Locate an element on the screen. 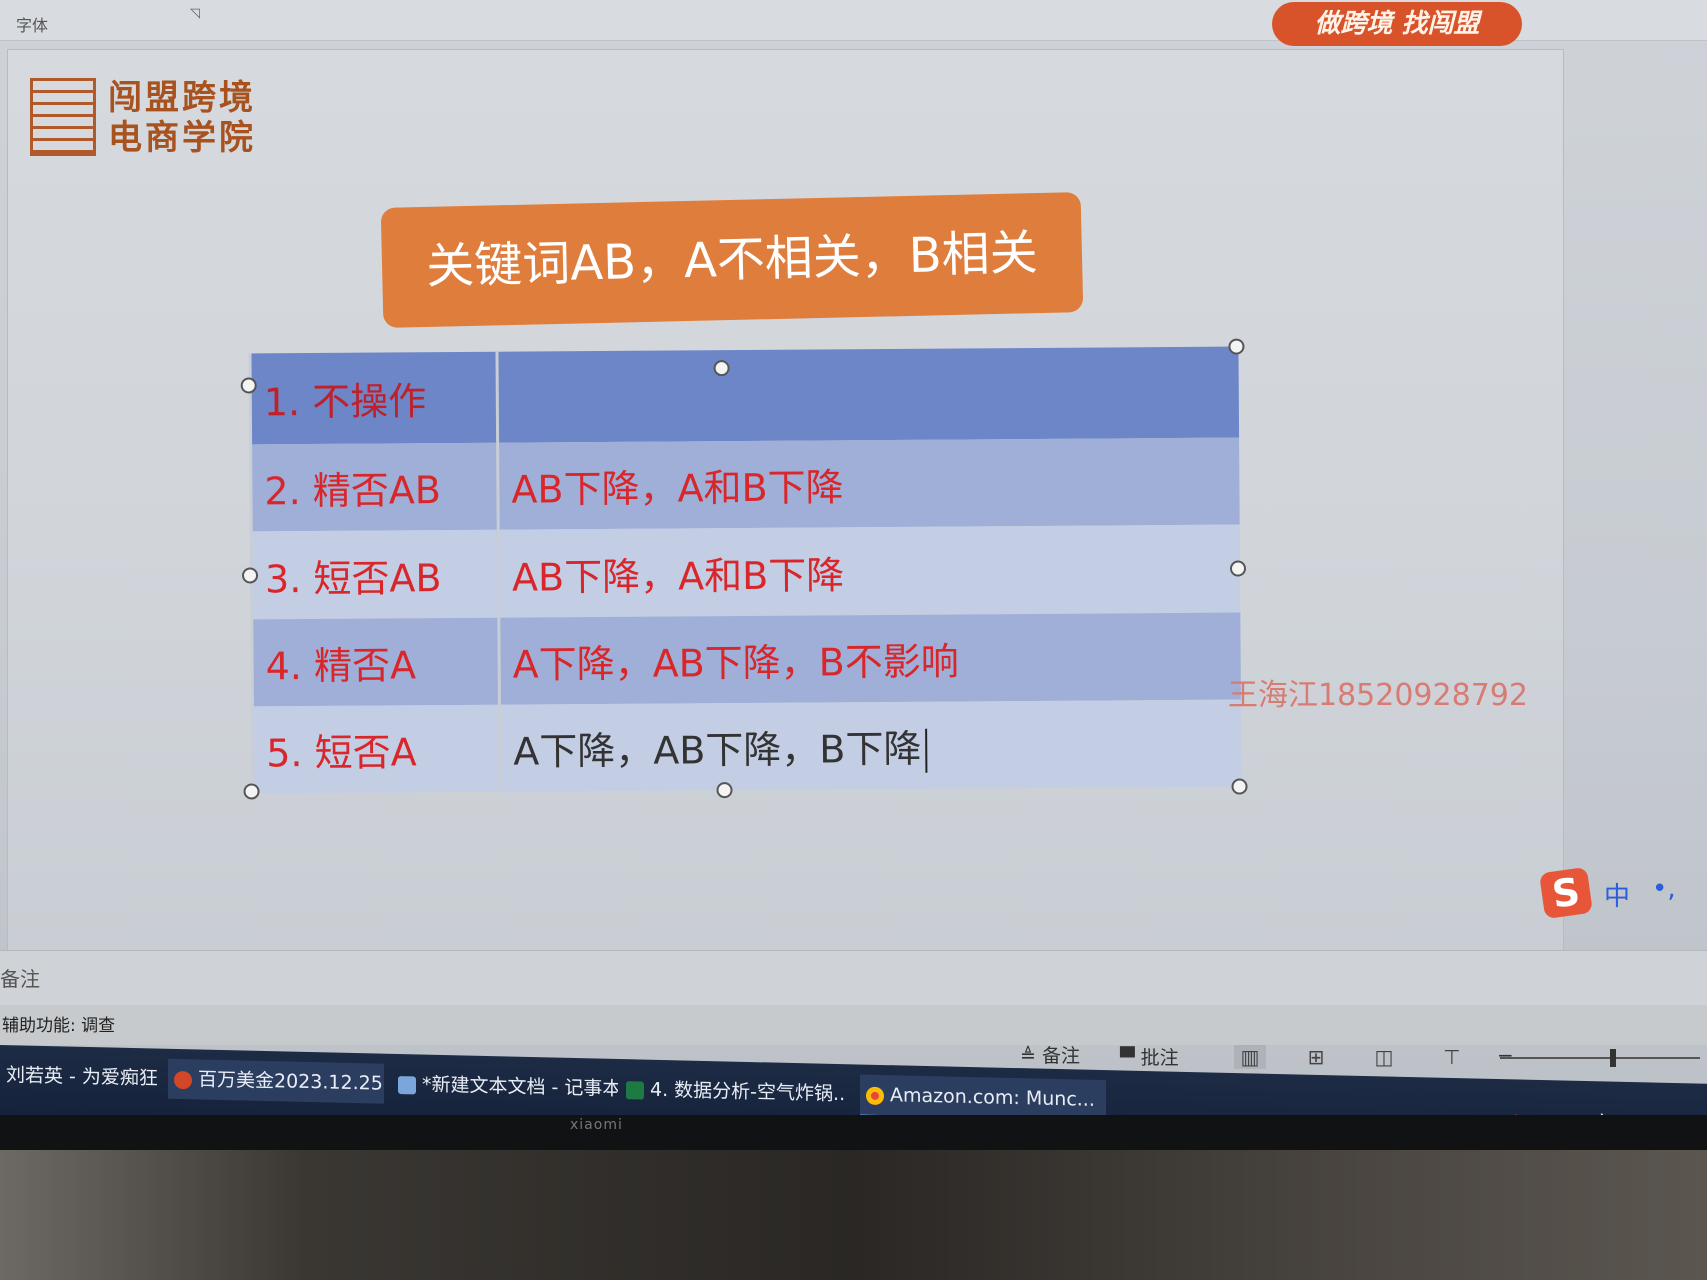 This screenshot has height=1280, width=1707. table-row: 4. 精否A A下降，AB下降，B不影响 is located at coordinates (746, 659).